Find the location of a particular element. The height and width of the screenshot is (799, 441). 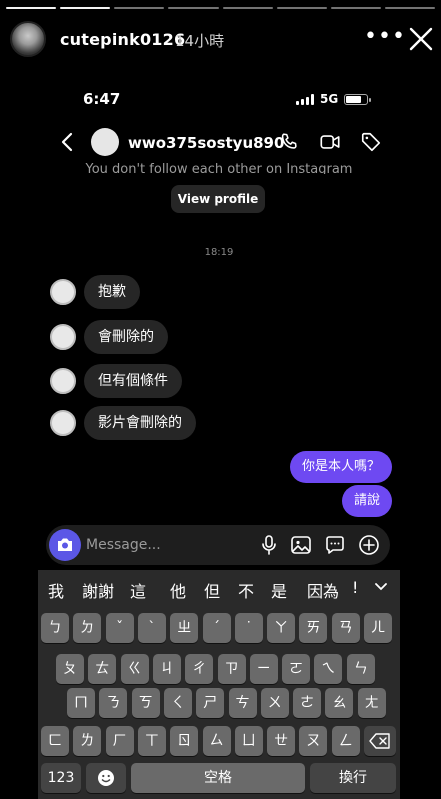

message-bubble: 抱歉 is located at coordinates (112, 292).